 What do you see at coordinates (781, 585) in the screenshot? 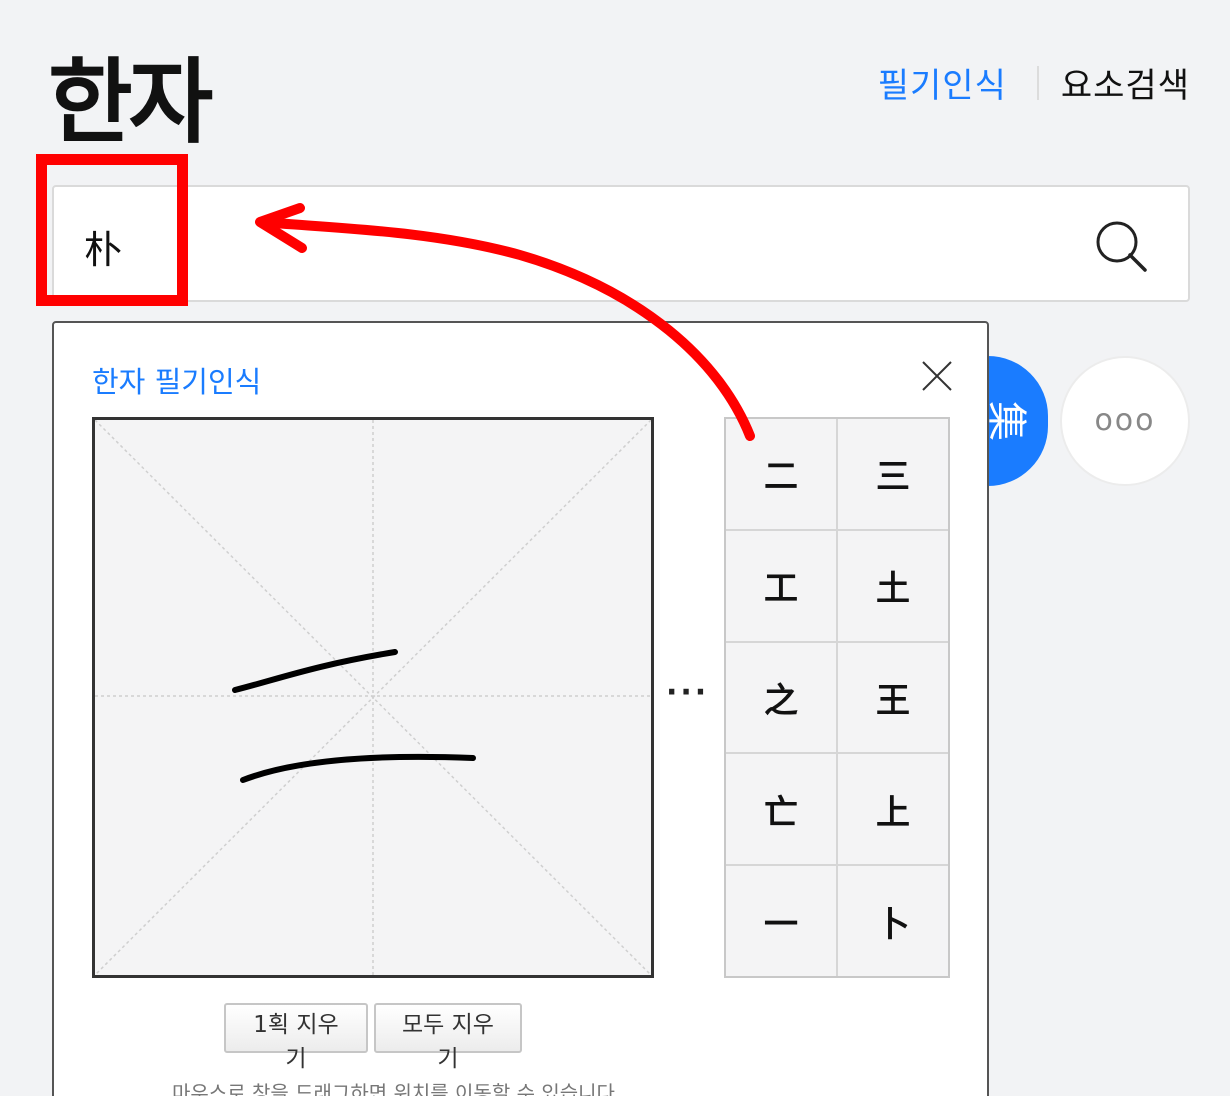
I see `candidate-item: 工` at bounding box center [781, 585].